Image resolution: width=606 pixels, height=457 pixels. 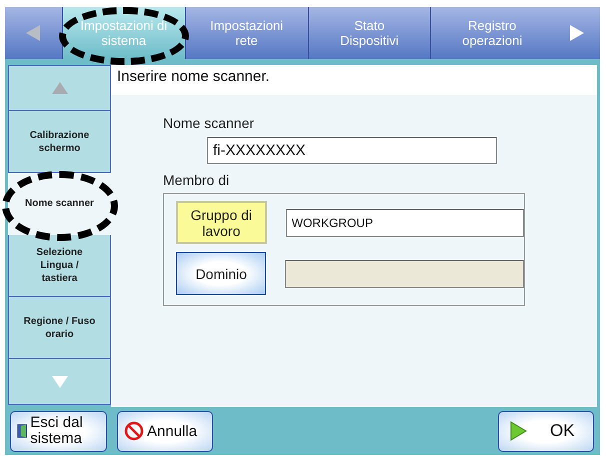 I want to click on scroll-down-button, so click(x=59, y=382).